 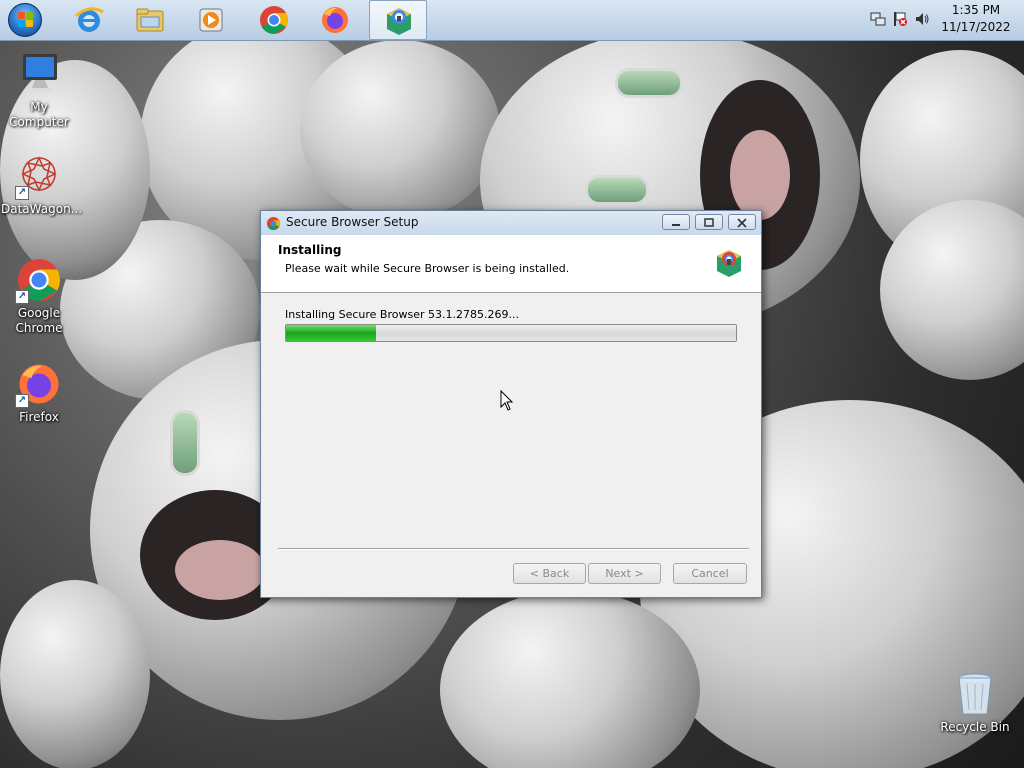 I want to click on desktop-icon-firefox: ↗ Firefox, so click(x=39, y=392).